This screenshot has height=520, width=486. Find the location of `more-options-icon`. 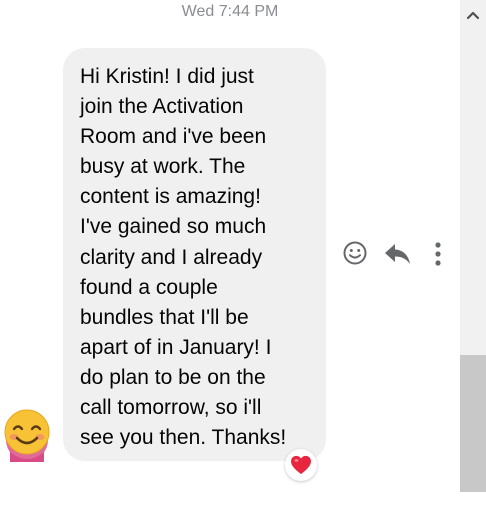

more-options-icon is located at coordinates (438, 254).